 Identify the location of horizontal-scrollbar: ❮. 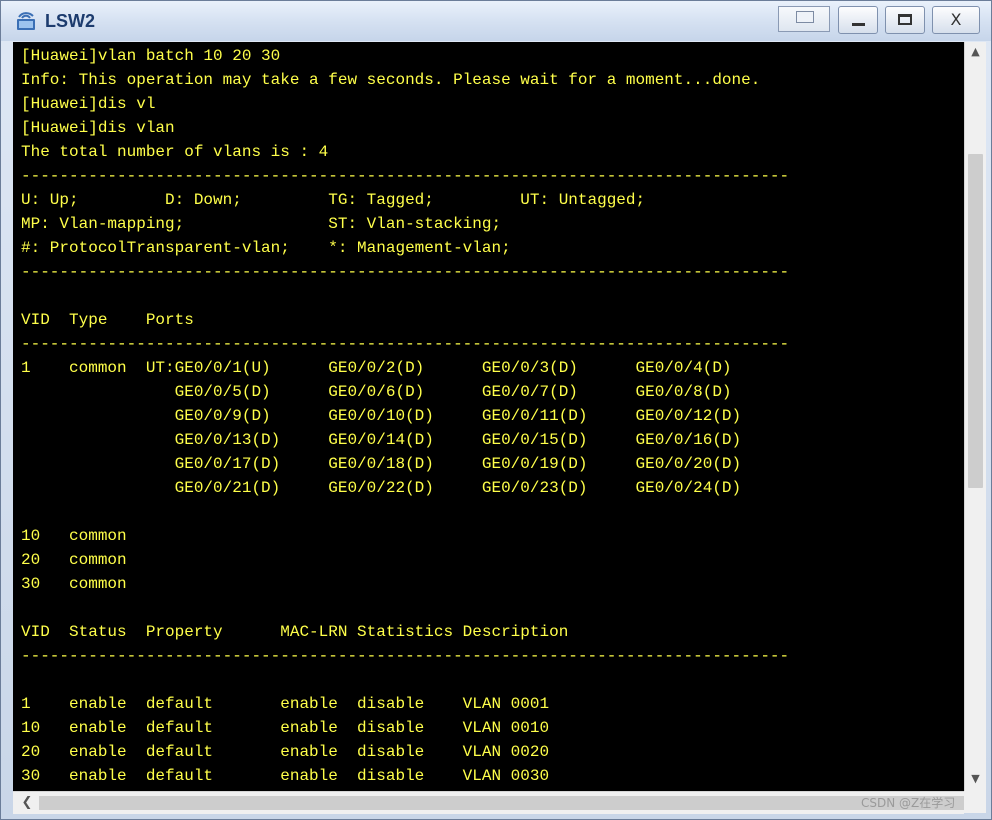
(488, 802).